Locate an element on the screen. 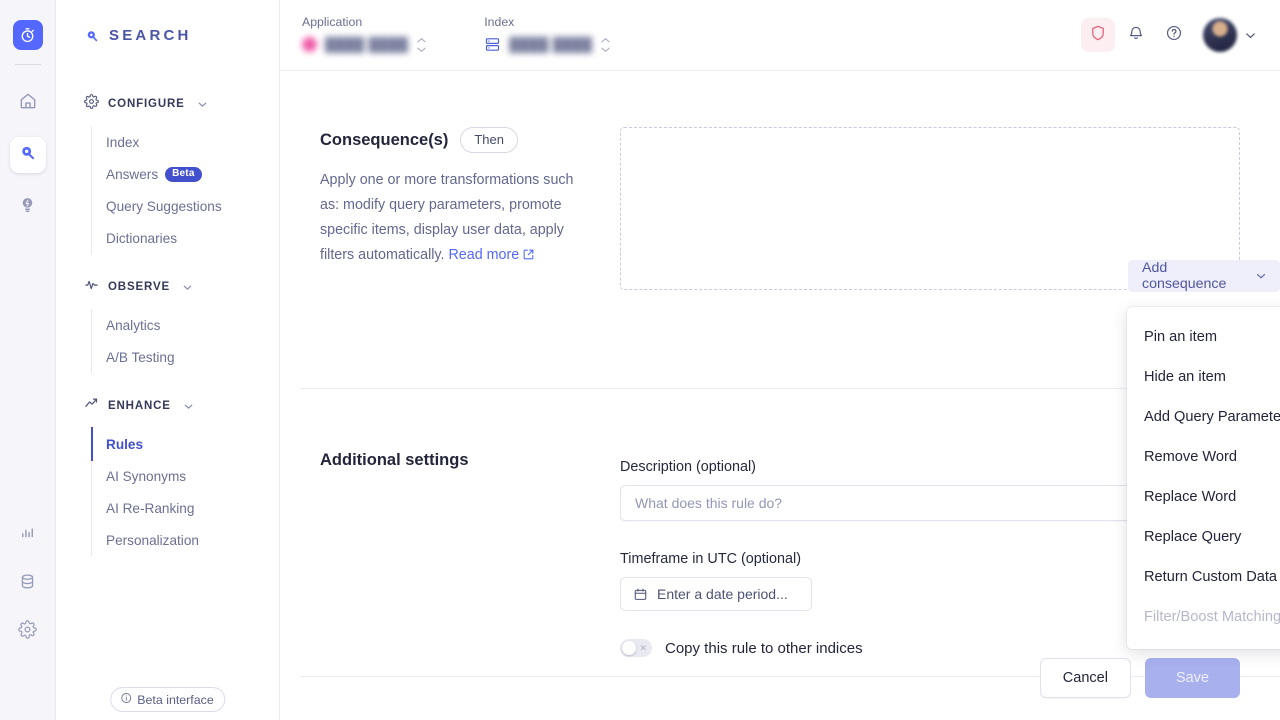 The height and width of the screenshot is (720, 1280). sidebar-item-analytics: Analytics is located at coordinates (185, 325).